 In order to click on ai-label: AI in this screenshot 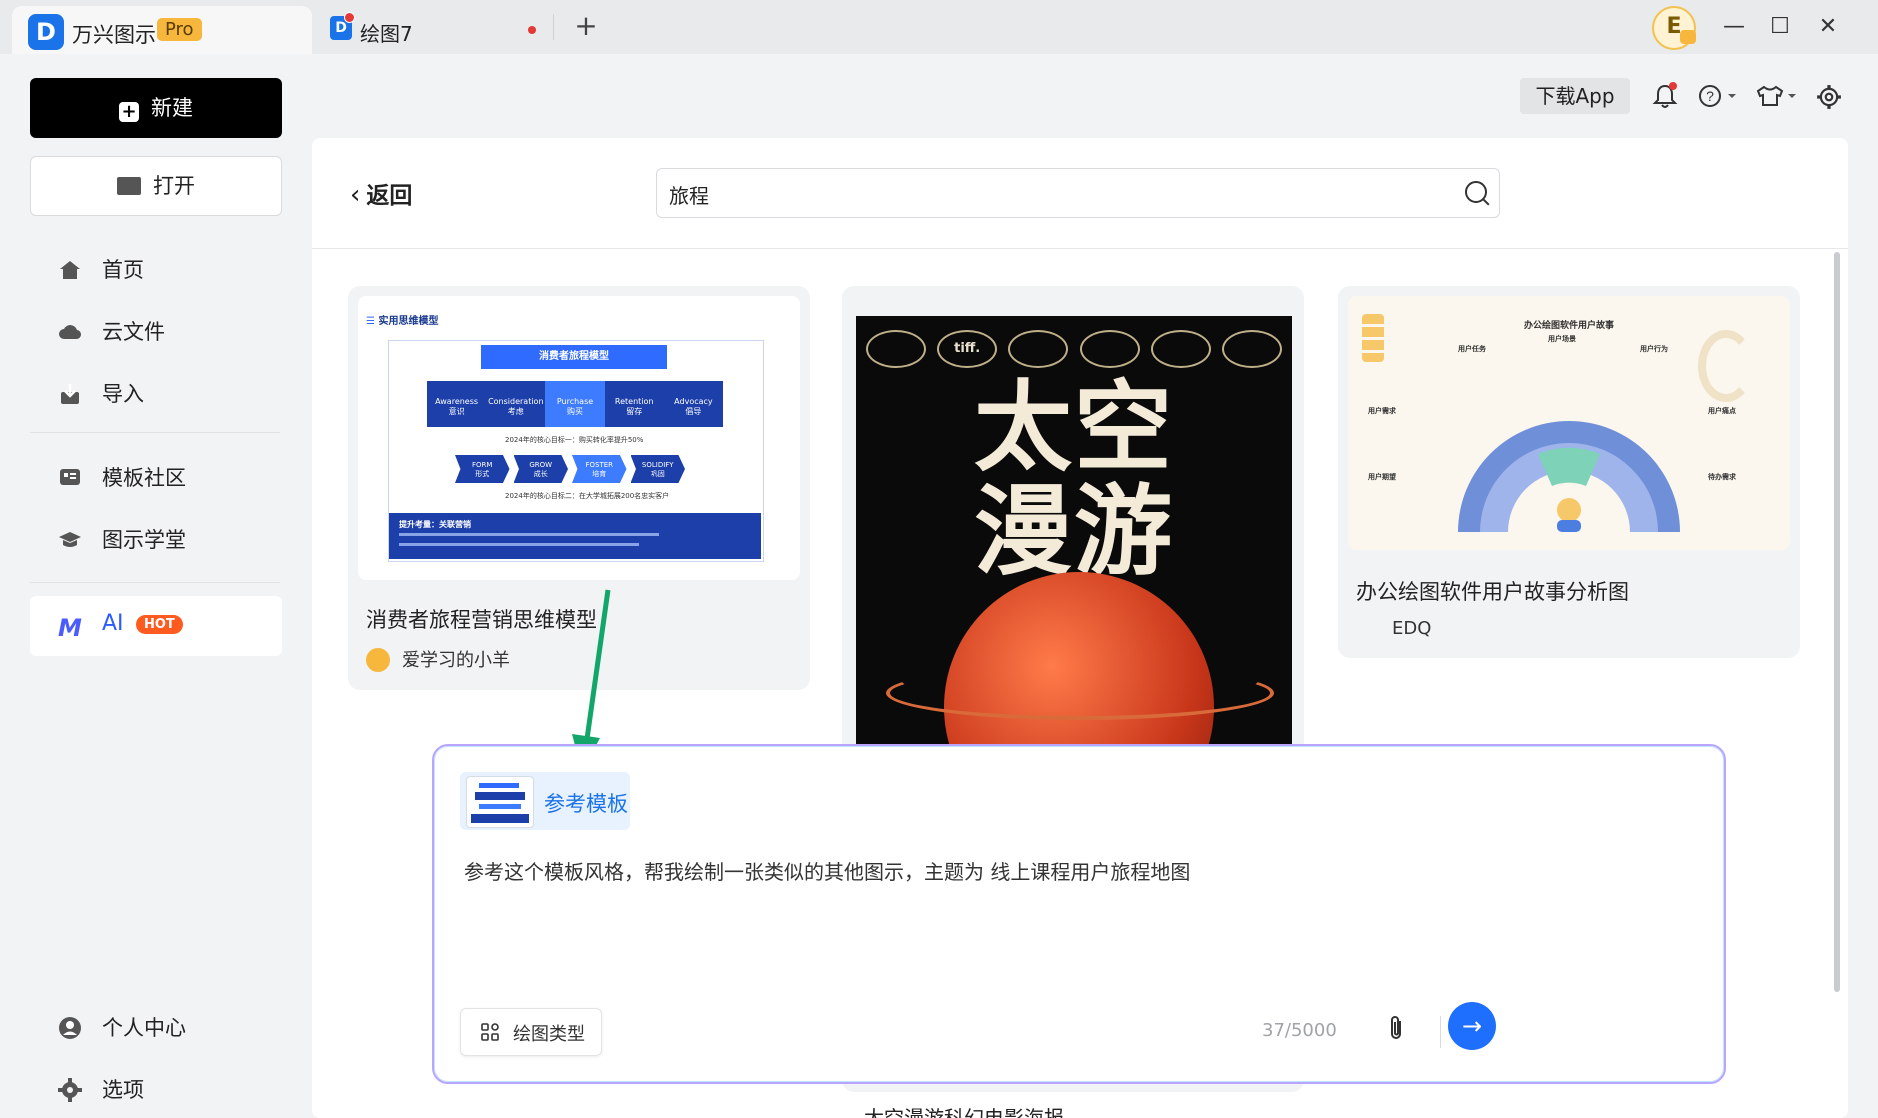, I will do `click(113, 623)`.